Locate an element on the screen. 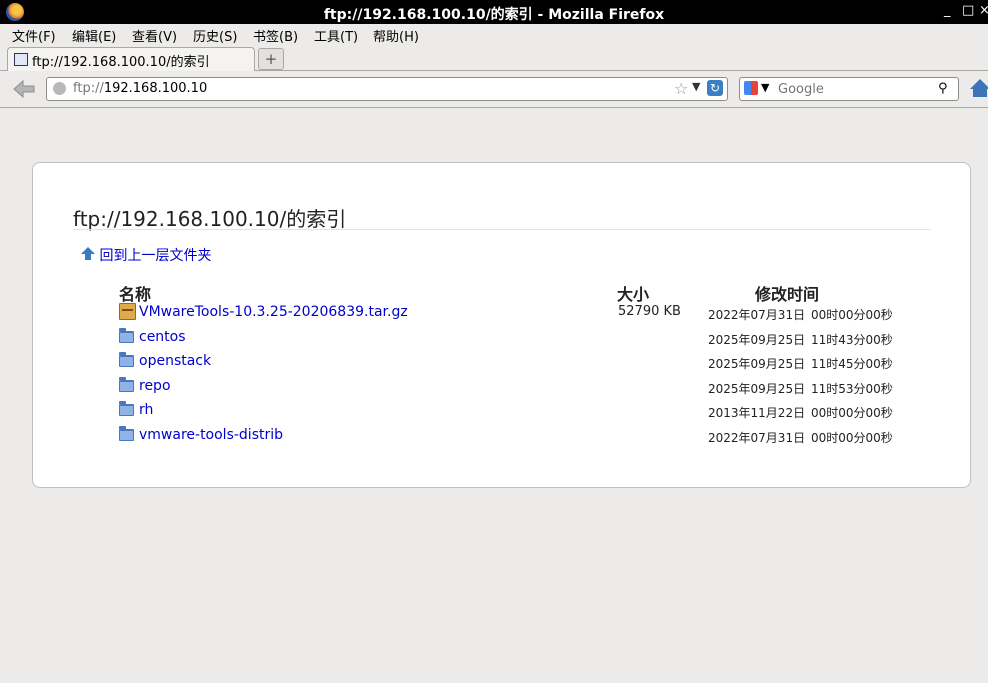 The width and height of the screenshot is (988, 683). search-engine-dropdown-icon: ▼ is located at coordinates (765, 87).